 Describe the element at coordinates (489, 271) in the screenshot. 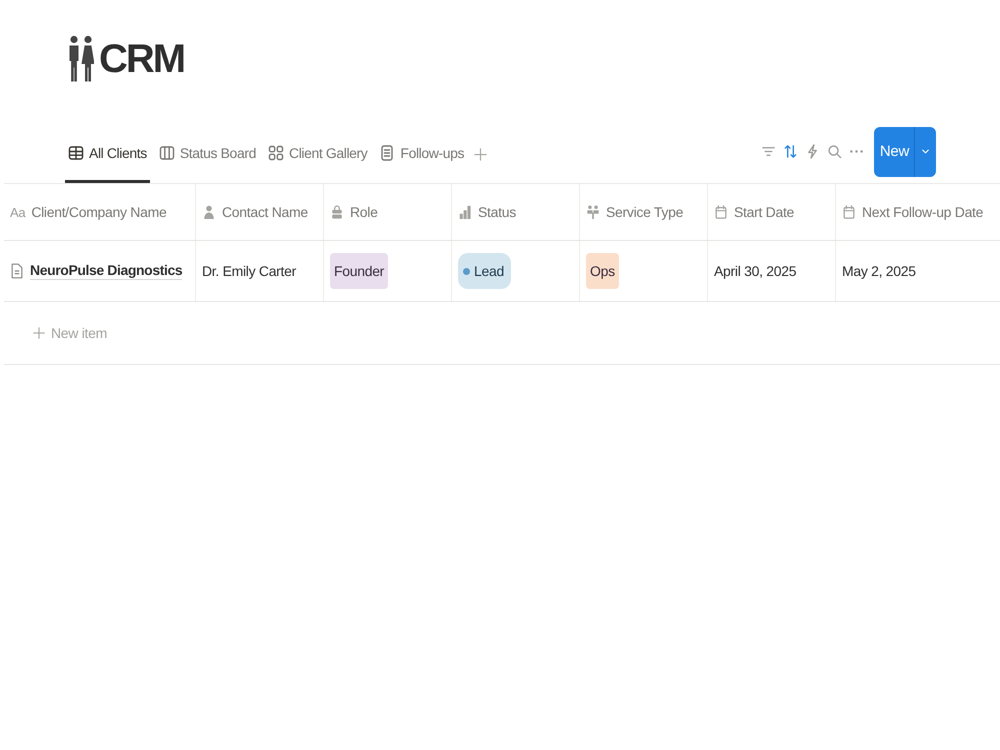

I see `status-label: Lead` at that location.